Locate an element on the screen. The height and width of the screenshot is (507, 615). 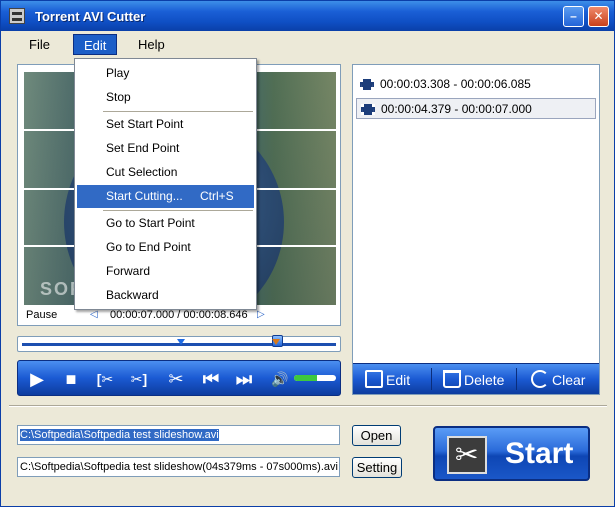
start-marker is located at coordinates (181, 342).